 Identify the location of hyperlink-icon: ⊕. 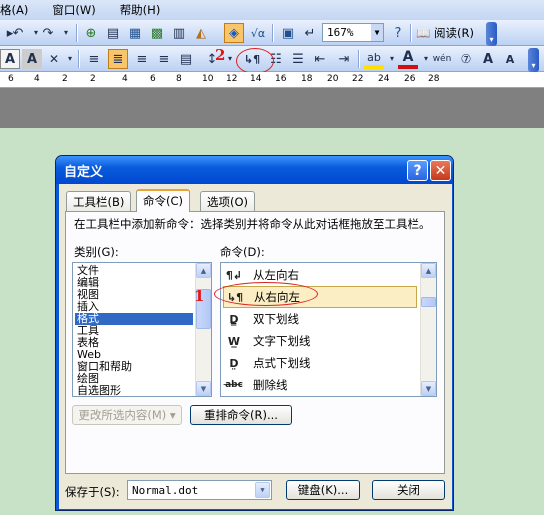
(91, 33).